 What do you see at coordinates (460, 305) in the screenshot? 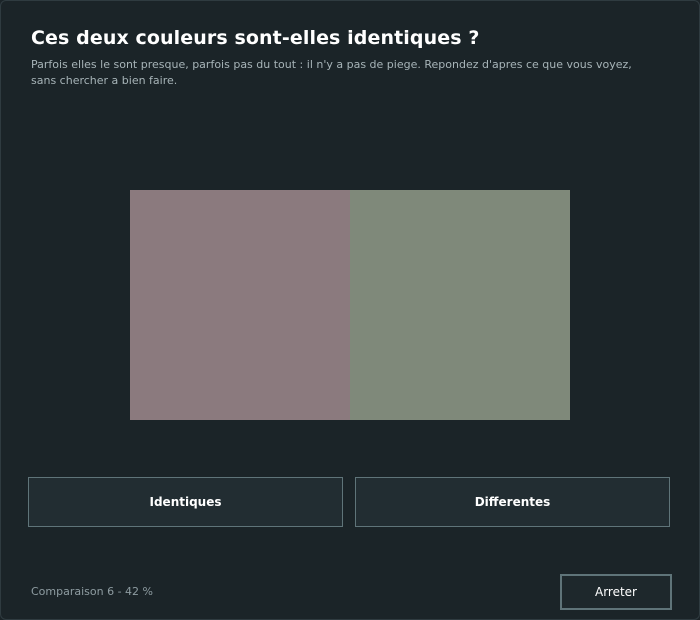
I see `right-color-swatch` at bounding box center [460, 305].